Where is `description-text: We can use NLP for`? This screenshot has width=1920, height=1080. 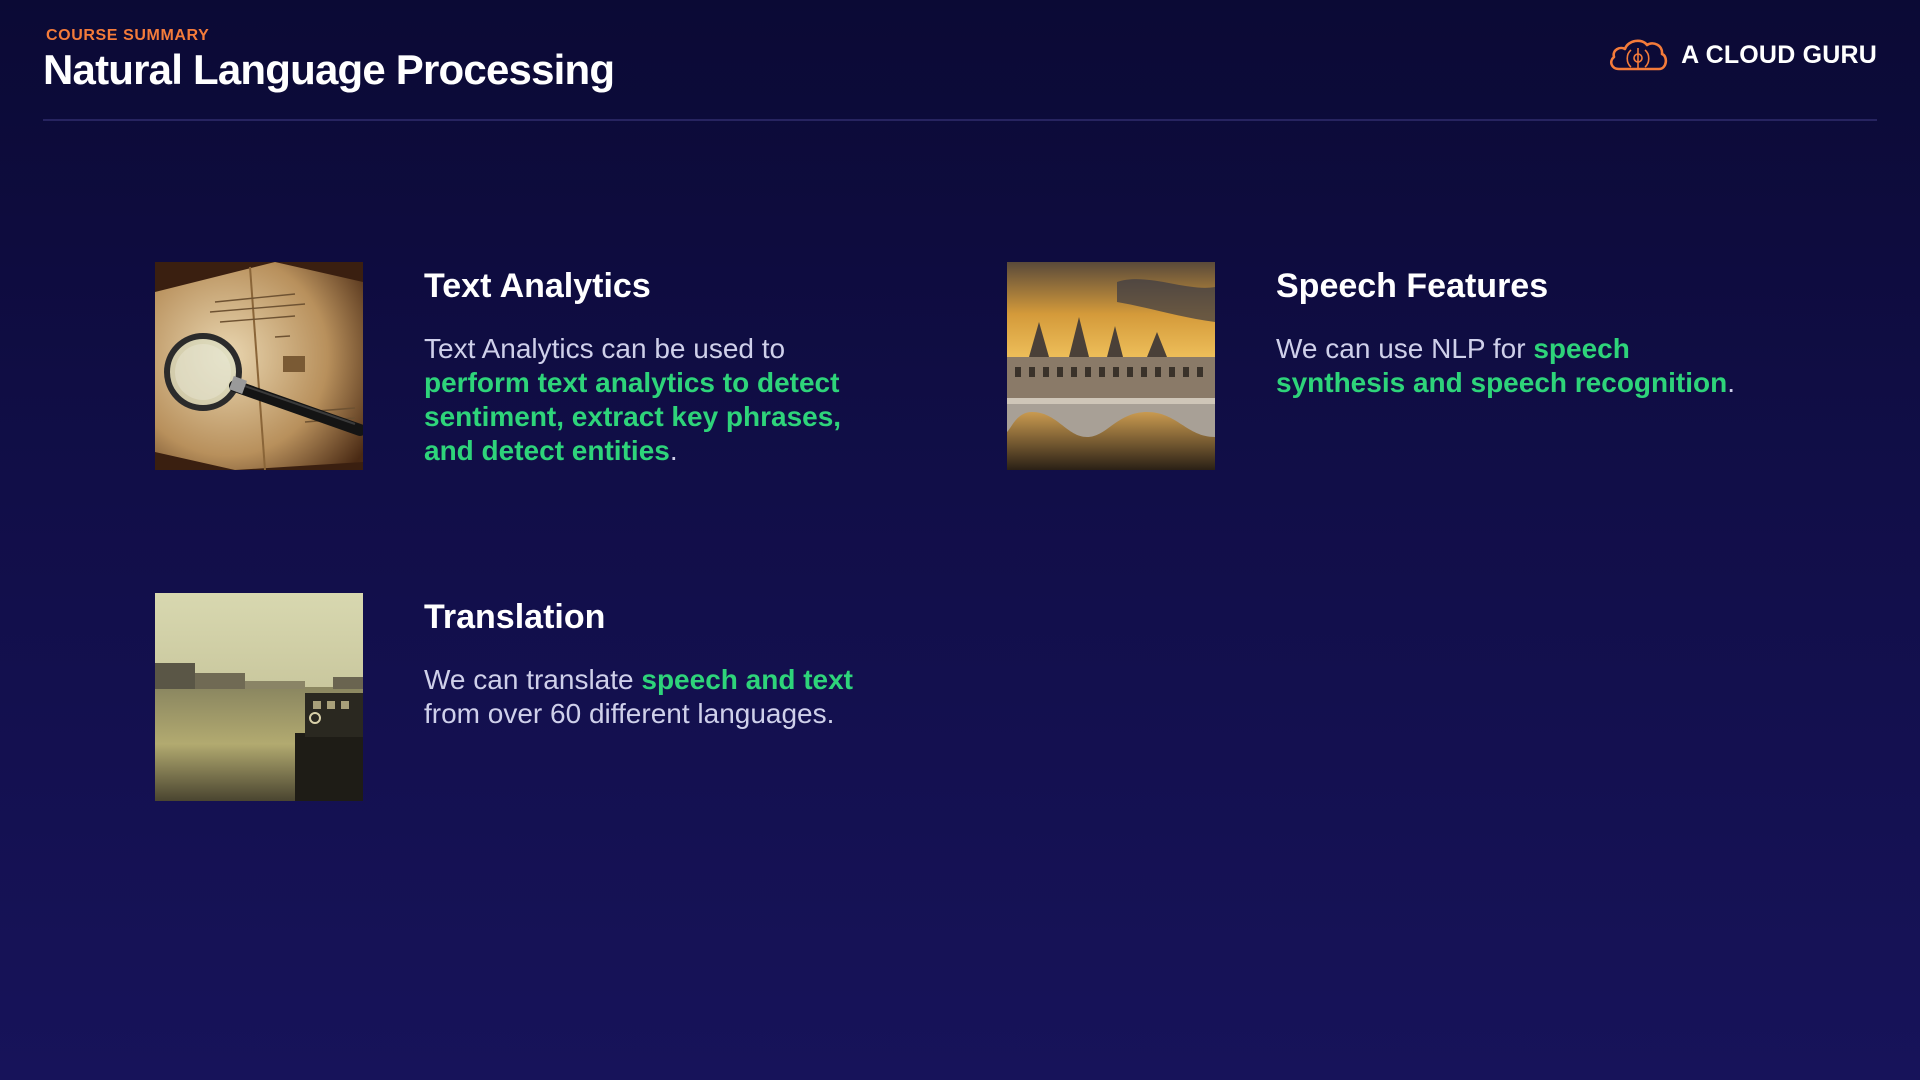 description-text: We can use NLP for is located at coordinates (1405, 348).